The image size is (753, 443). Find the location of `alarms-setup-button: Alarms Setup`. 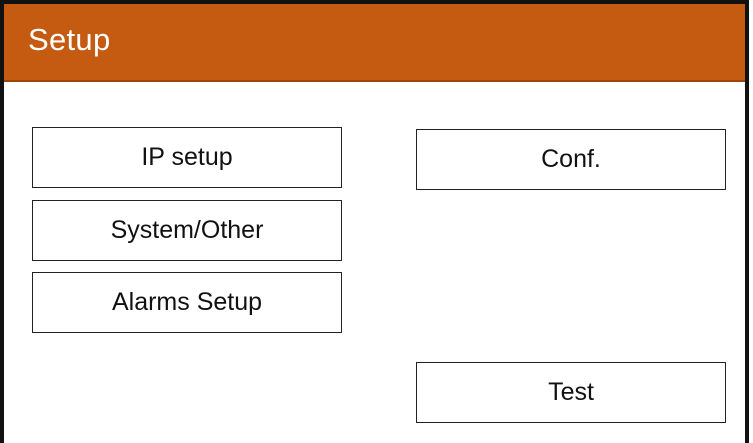

alarms-setup-button: Alarms Setup is located at coordinates (187, 302).